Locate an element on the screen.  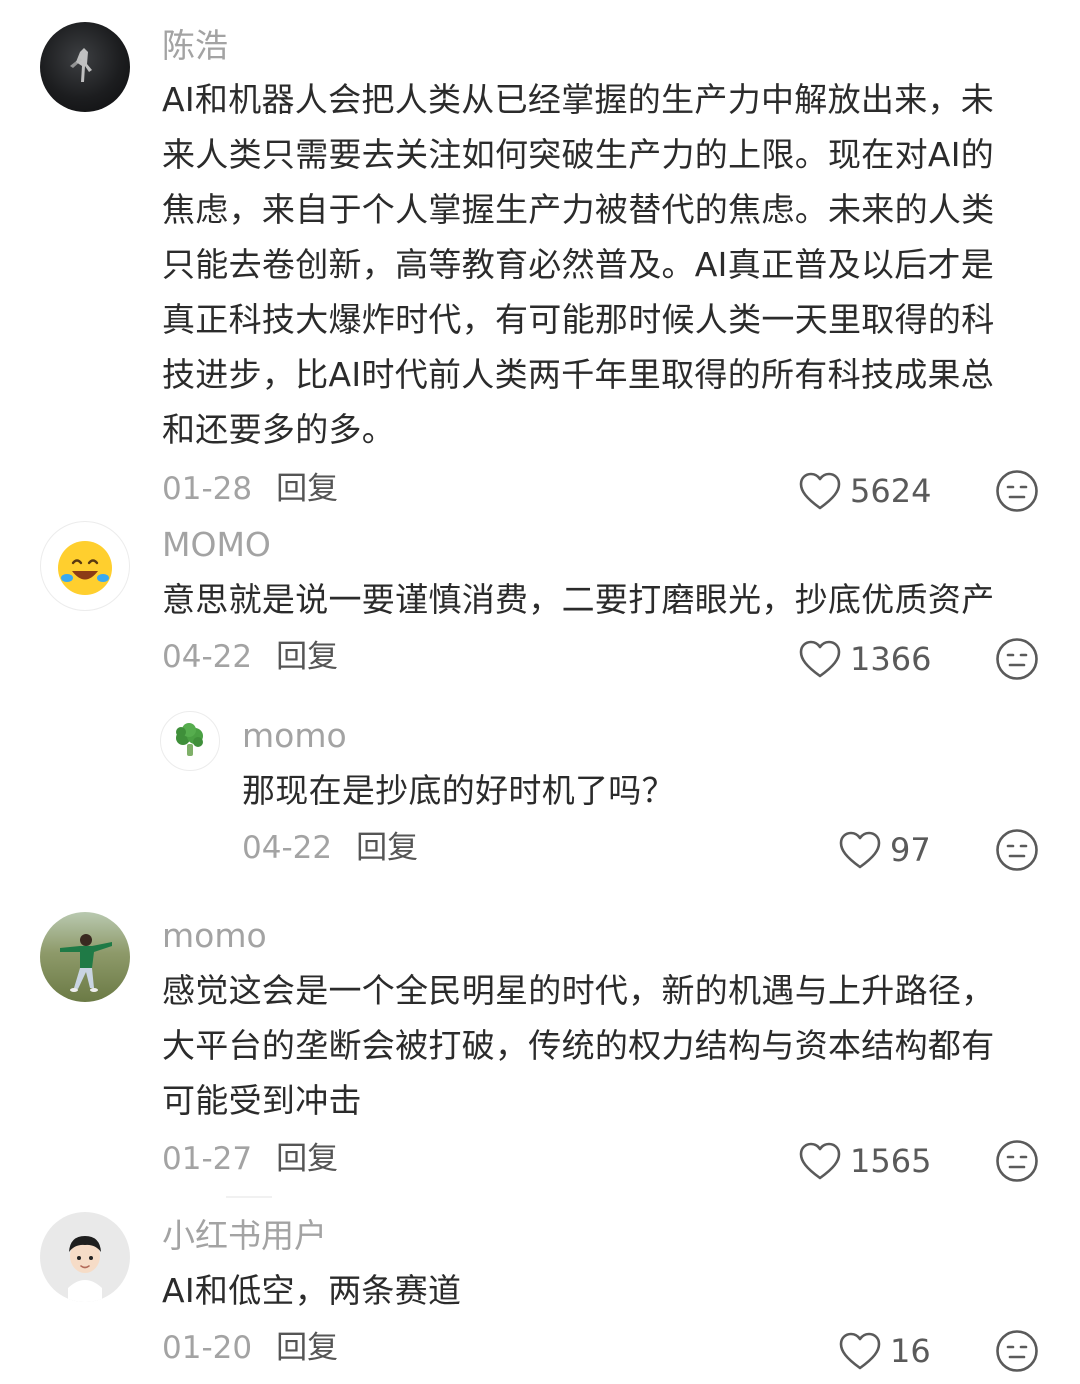
username: MOMO is located at coordinates (216, 545).